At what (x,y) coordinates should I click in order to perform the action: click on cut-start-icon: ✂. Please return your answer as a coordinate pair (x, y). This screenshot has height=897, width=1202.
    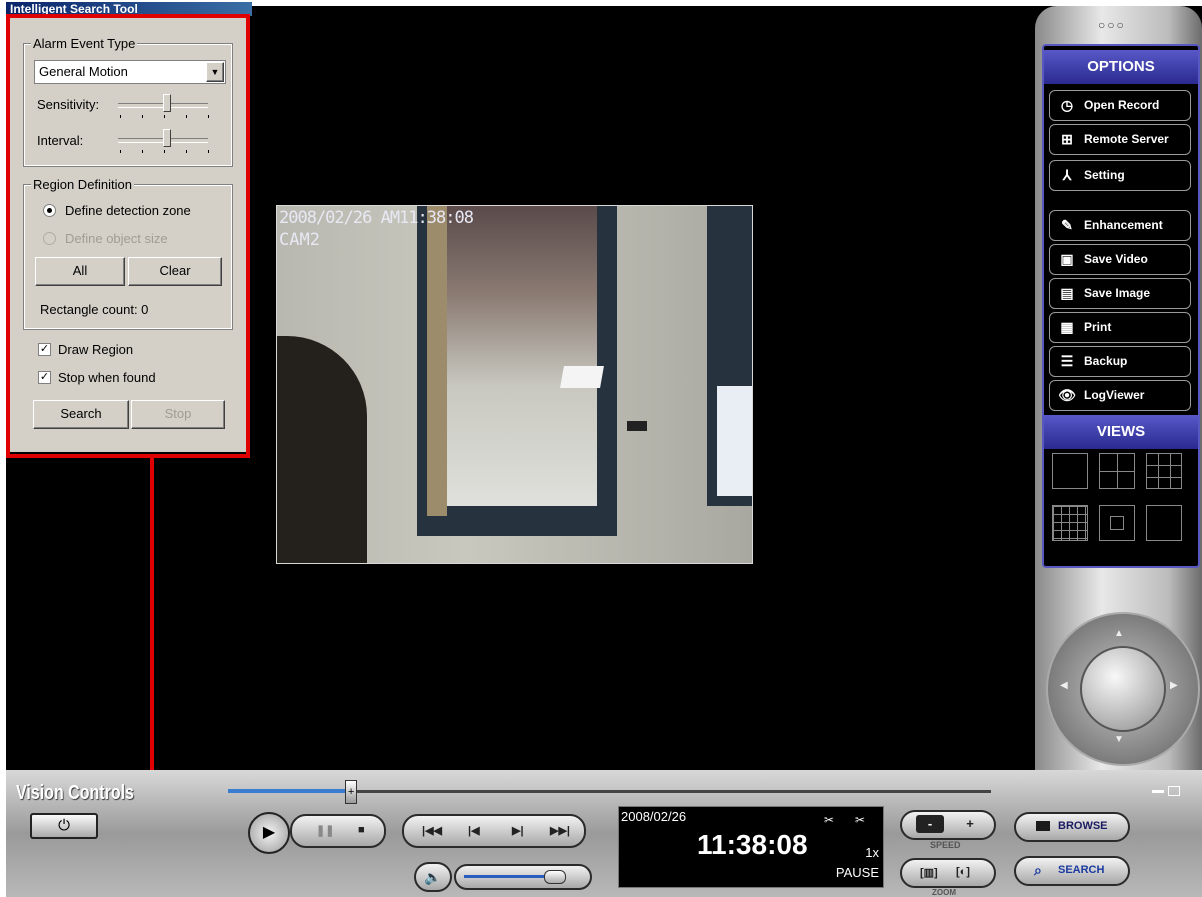
    Looking at the image, I should click on (829, 820).